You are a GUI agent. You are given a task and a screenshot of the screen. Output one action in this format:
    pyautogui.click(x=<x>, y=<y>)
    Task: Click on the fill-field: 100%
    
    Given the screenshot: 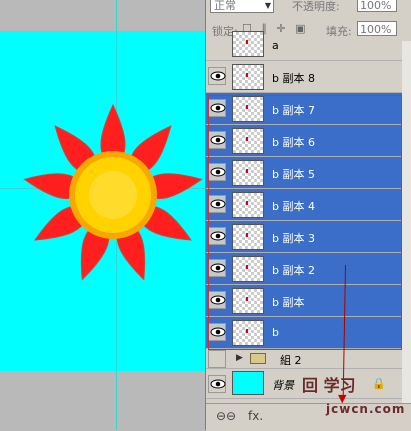 What is the action you would take?
    pyautogui.click(x=377, y=28)
    